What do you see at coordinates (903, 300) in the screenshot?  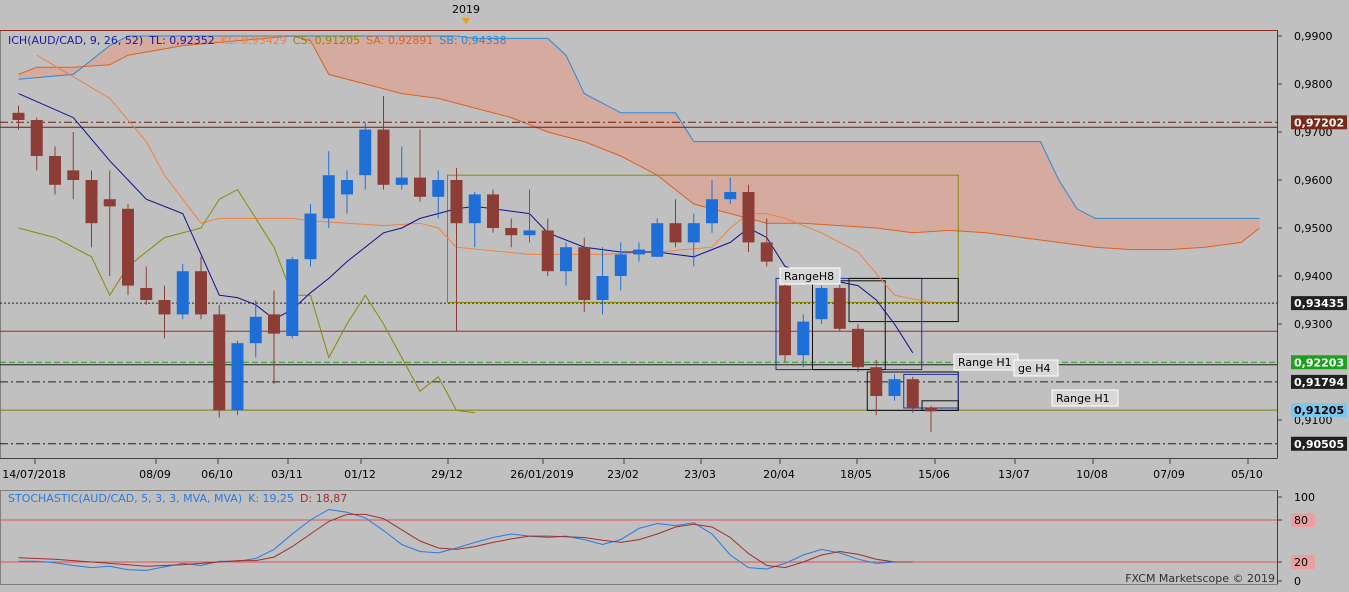 I see `range-box` at bounding box center [903, 300].